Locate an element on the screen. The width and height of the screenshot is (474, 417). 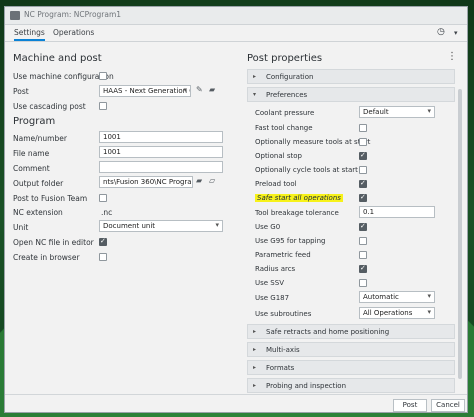
post-to-fusion-team-checkbox is located at coordinates (103, 198).